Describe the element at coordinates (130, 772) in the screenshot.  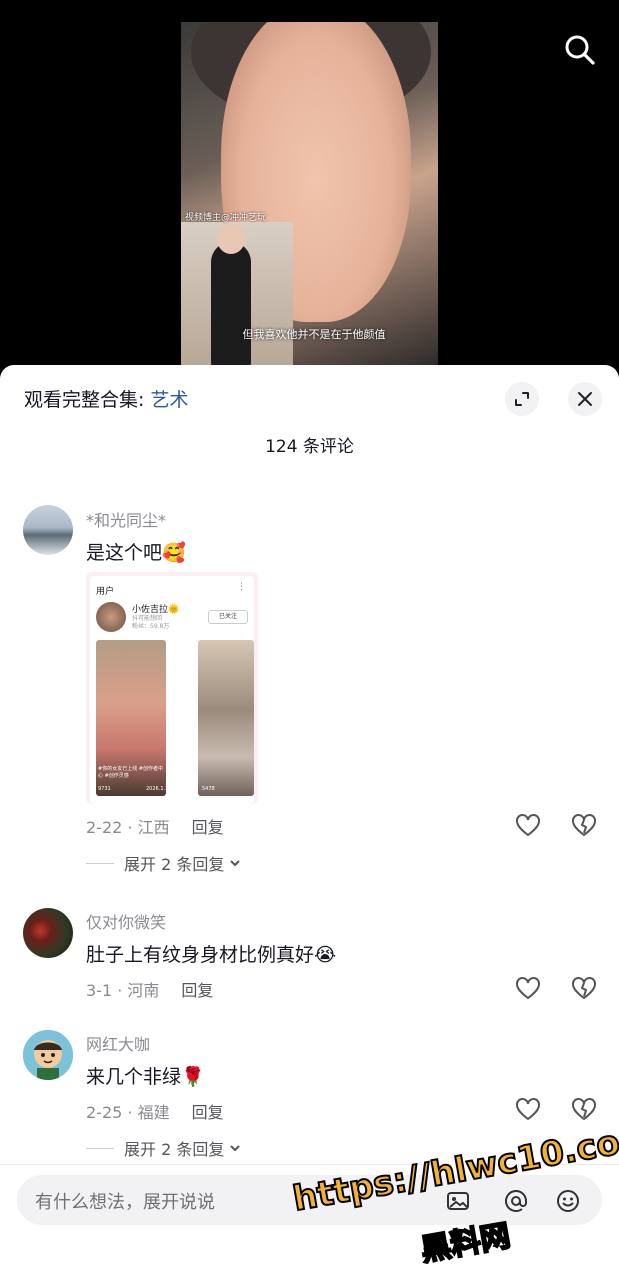
I see `attachment-tag: #你的女友已上线 #创作者中心 #创作灵感` at that location.